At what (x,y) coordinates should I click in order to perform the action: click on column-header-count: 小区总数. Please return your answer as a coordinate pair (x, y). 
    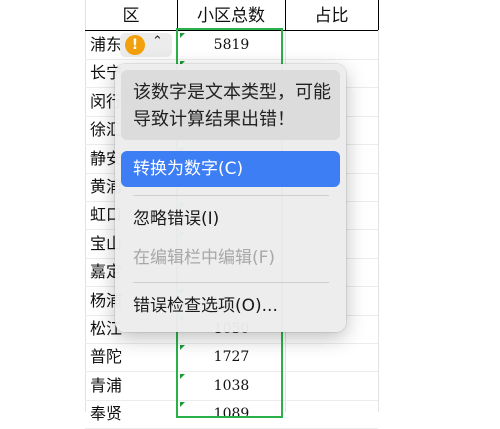
    Looking at the image, I should click on (231, 15).